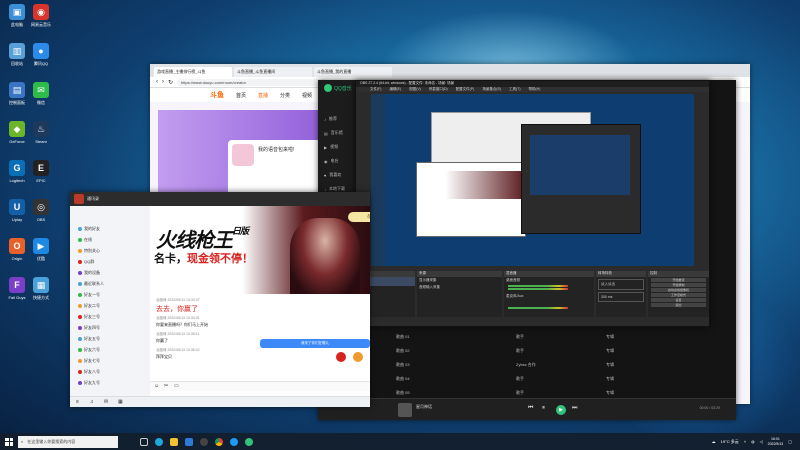 Image resolution: width=800 pixels, height=450 pixels. Describe the element at coordinates (68, 441) in the screenshot. I see `taskbar-search: ⌕ 在这里输入你要搜索的内容` at that location.